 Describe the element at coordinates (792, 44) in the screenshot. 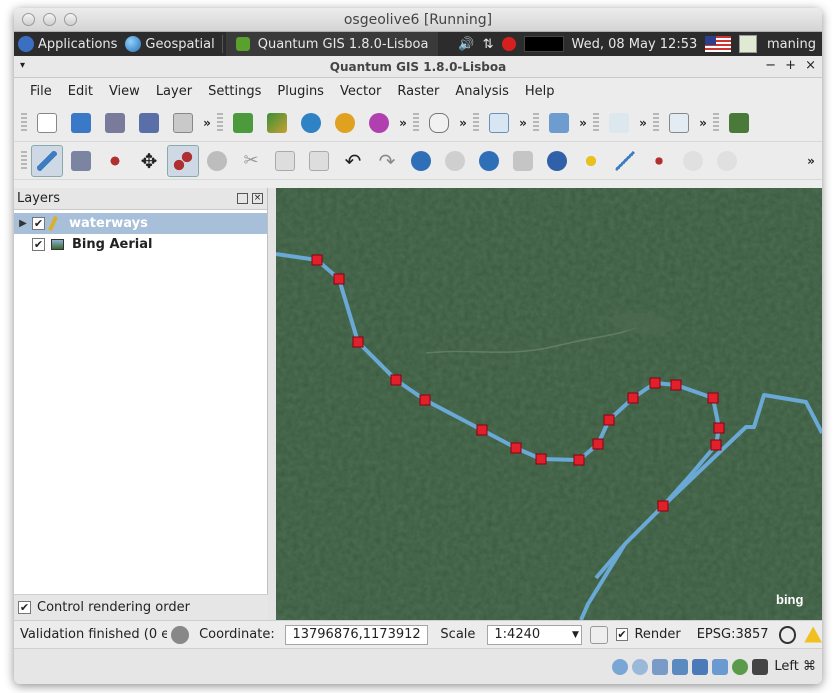

I see `user-menu: maning` at that location.